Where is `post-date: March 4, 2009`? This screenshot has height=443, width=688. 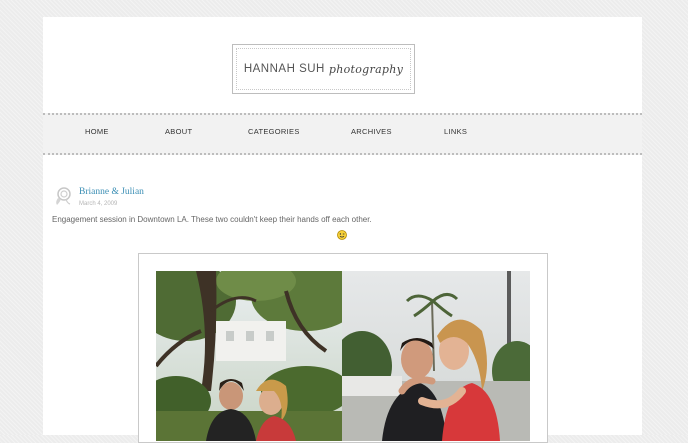 post-date: March 4, 2009 is located at coordinates (98, 204).